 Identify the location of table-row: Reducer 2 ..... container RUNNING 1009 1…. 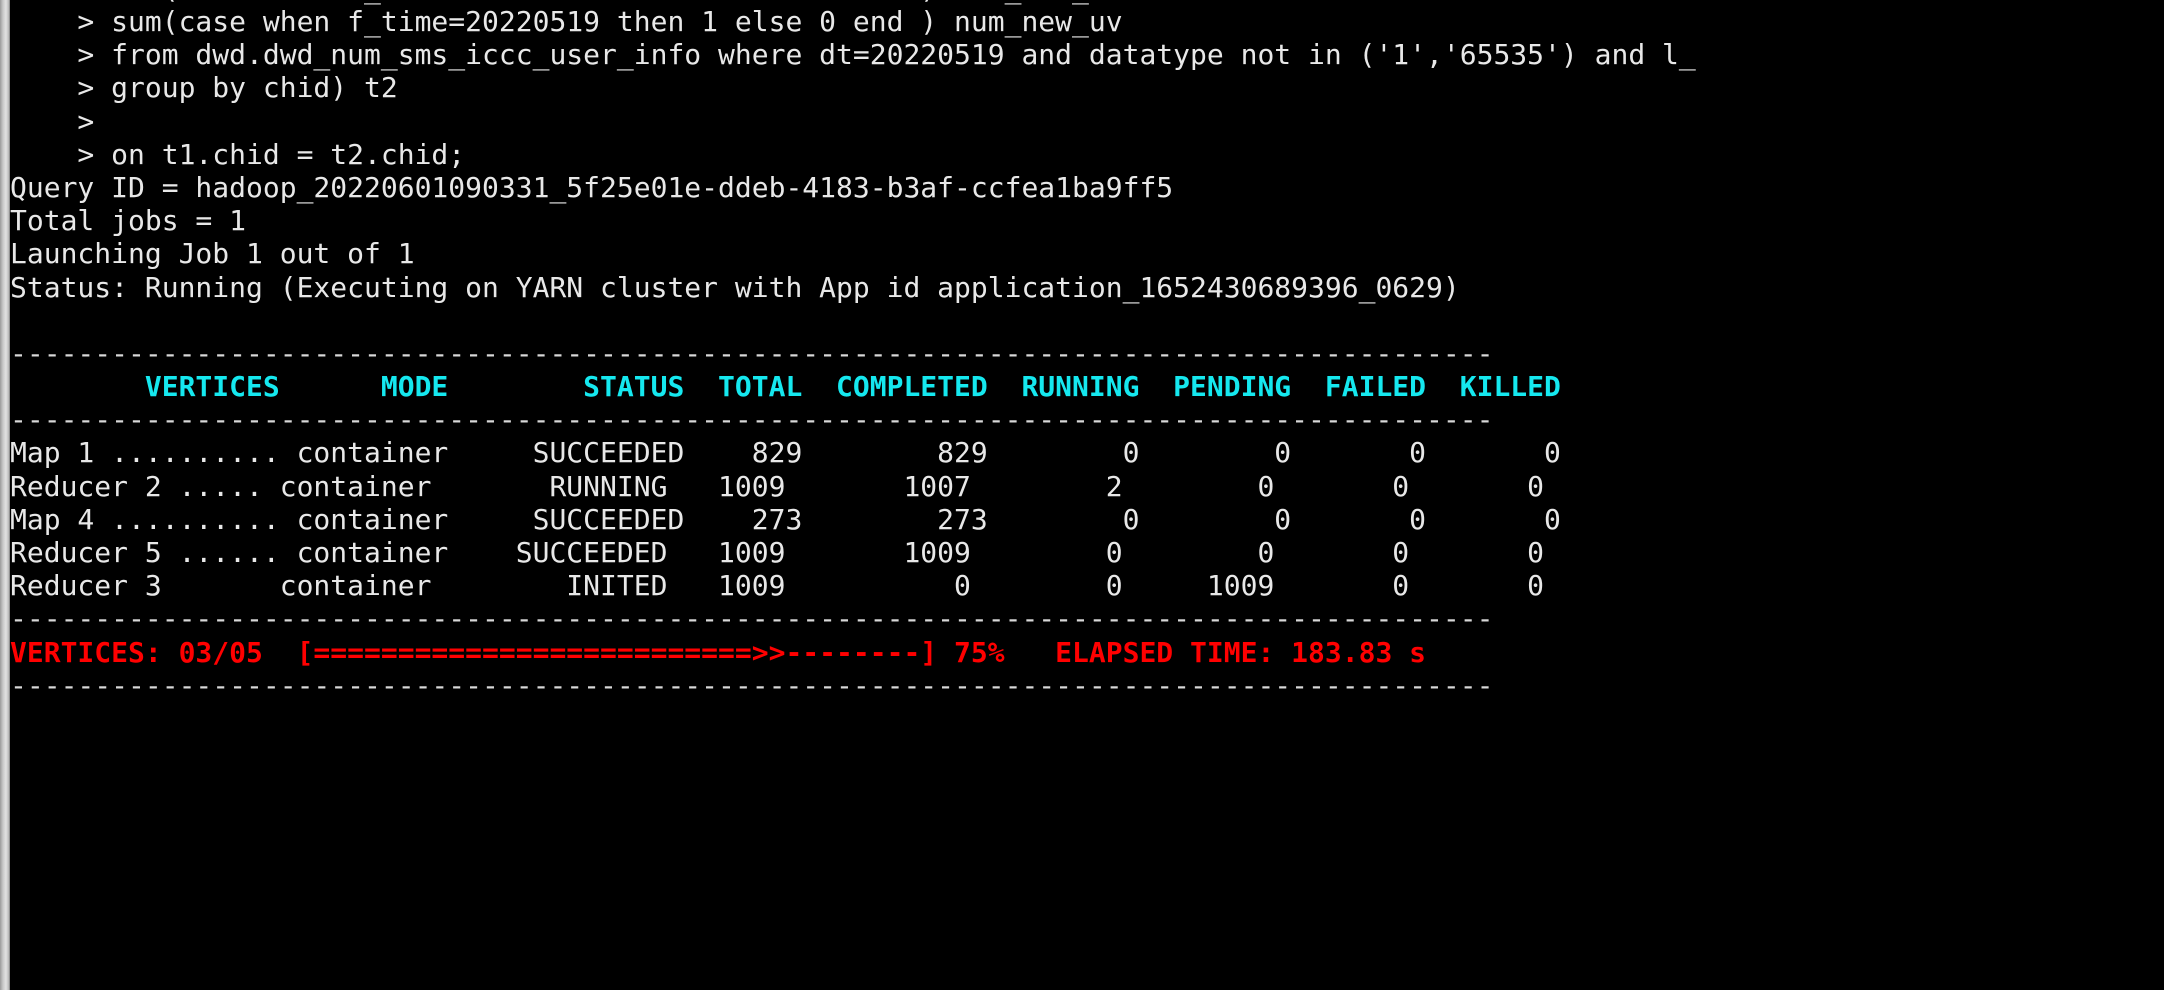
(777, 486).